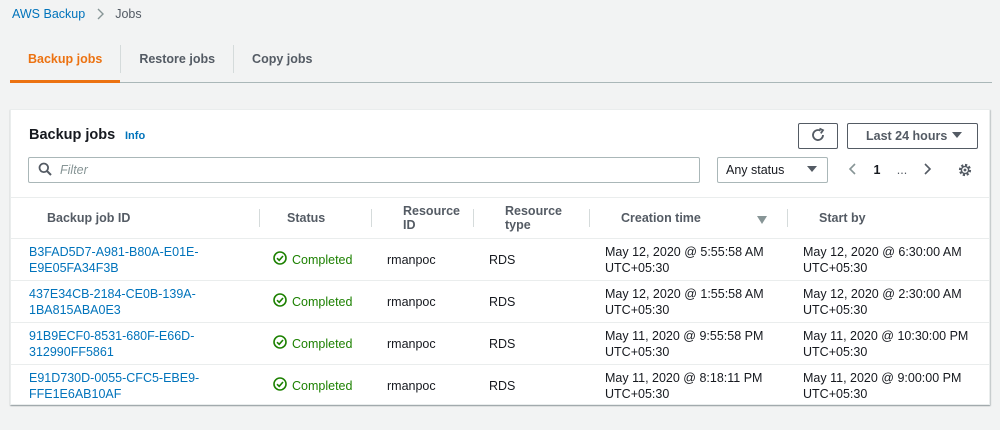 The image size is (1000, 430). What do you see at coordinates (877, 170) in the screenshot?
I see `pager-current-page: 1` at bounding box center [877, 170].